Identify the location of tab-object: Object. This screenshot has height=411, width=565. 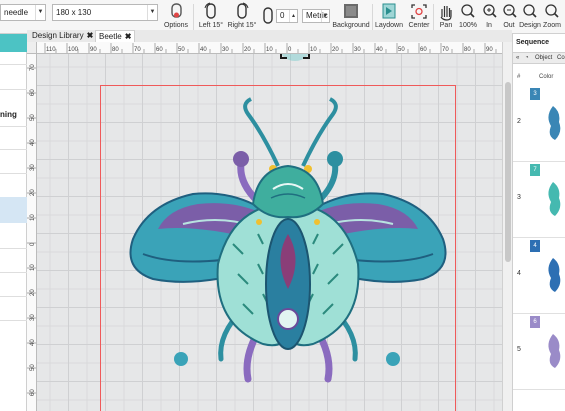
(543, 58).